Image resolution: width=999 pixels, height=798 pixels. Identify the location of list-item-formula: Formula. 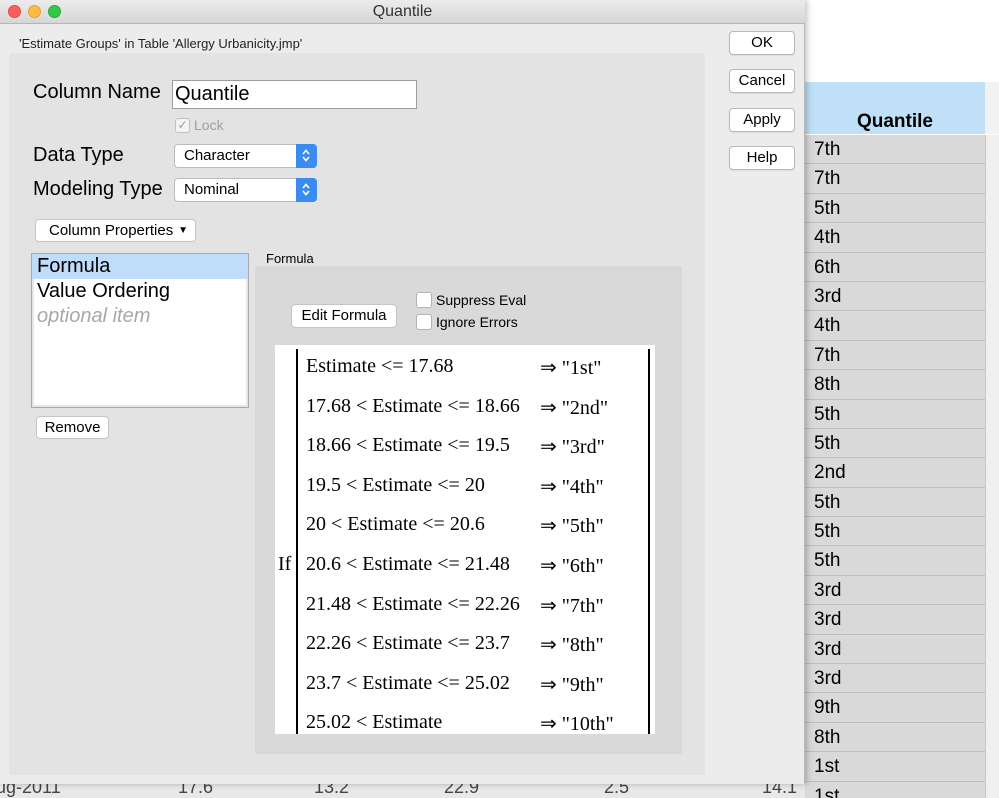
(140, 266).